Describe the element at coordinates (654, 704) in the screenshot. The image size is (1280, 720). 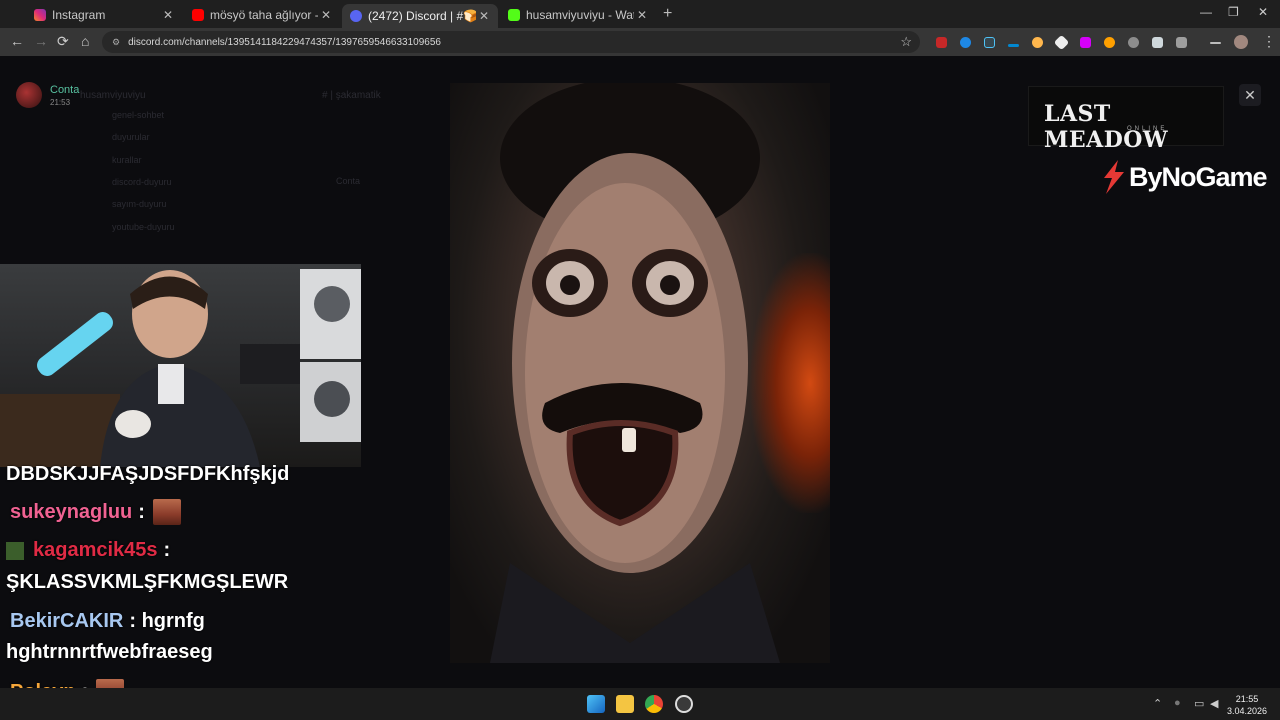
I see `chrome-icon` at that location.